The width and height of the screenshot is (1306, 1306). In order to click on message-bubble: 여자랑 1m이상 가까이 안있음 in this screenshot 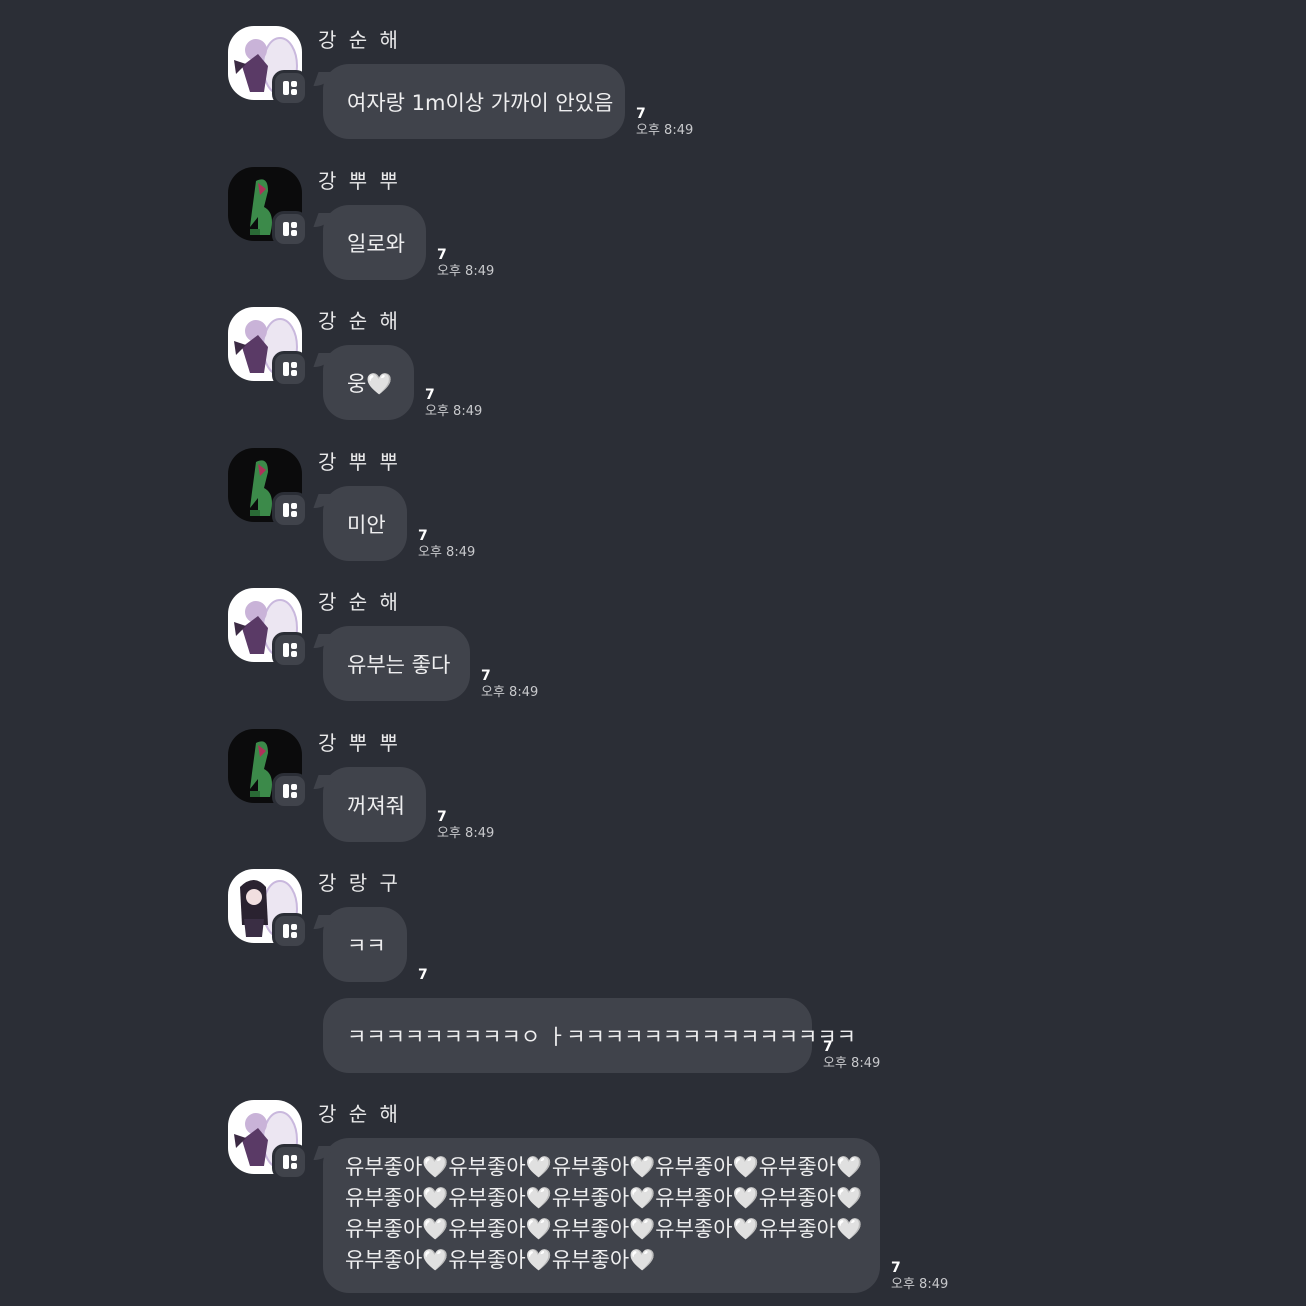, I will do `click(474, 101)`.